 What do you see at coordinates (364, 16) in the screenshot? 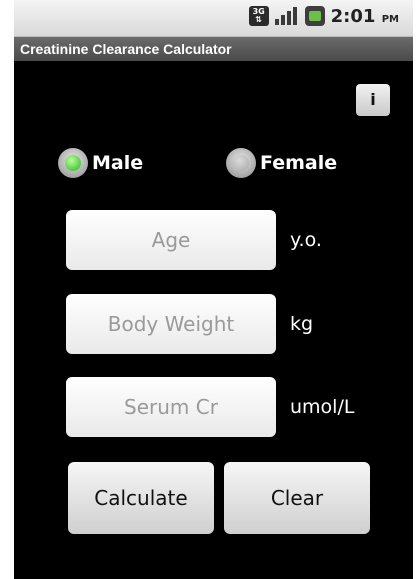
I see `clock: 2:01 PM` at bounding box center [364, 16].